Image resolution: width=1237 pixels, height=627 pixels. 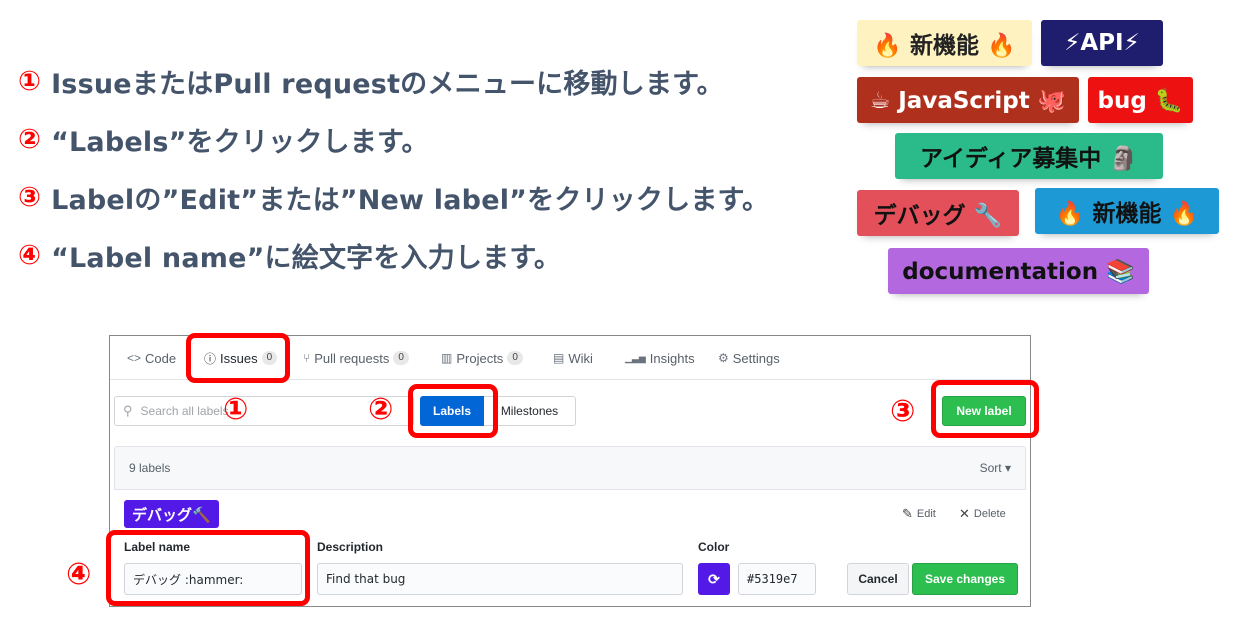 What do you see at coordinates (447, 358) in the screenshot?
I see `project-icon: ▥` at bounding box center [447, 358].